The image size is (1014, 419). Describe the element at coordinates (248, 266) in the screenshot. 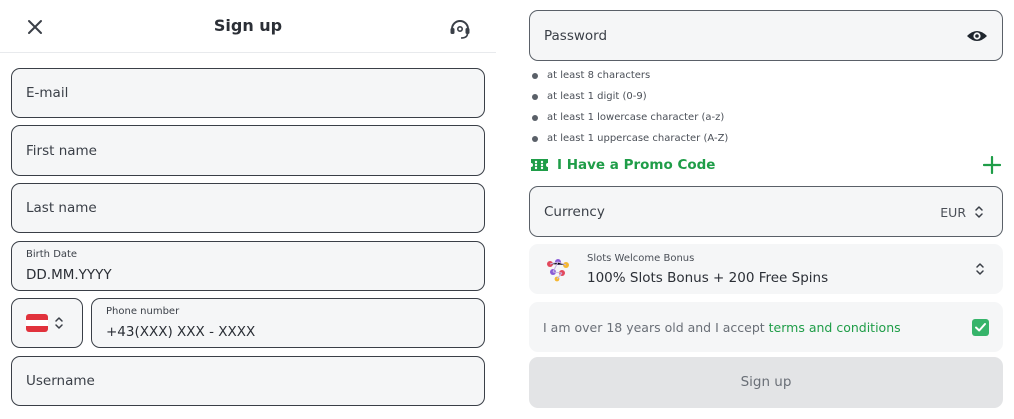

I see `birth-date-field: Birth Date DD.MM.YYYY` at that location.